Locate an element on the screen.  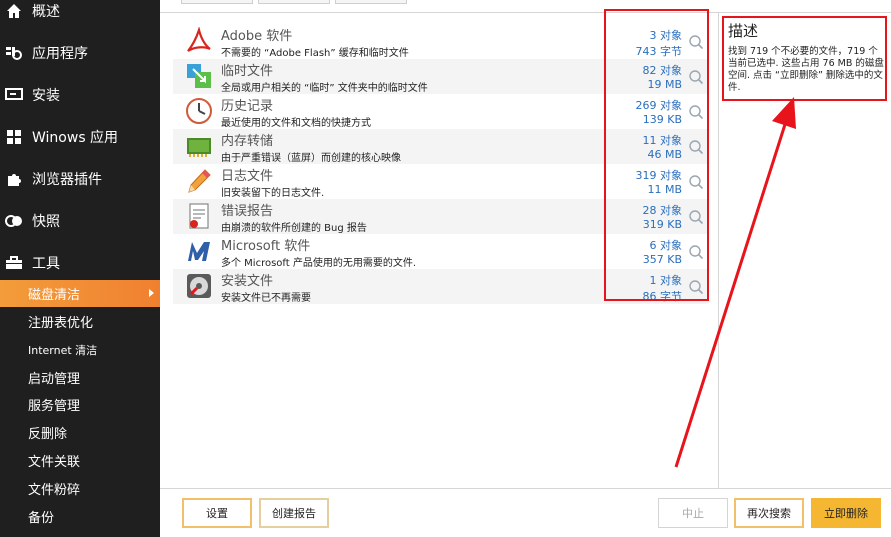
temp-files-icon is located at coordinates (199, 76).